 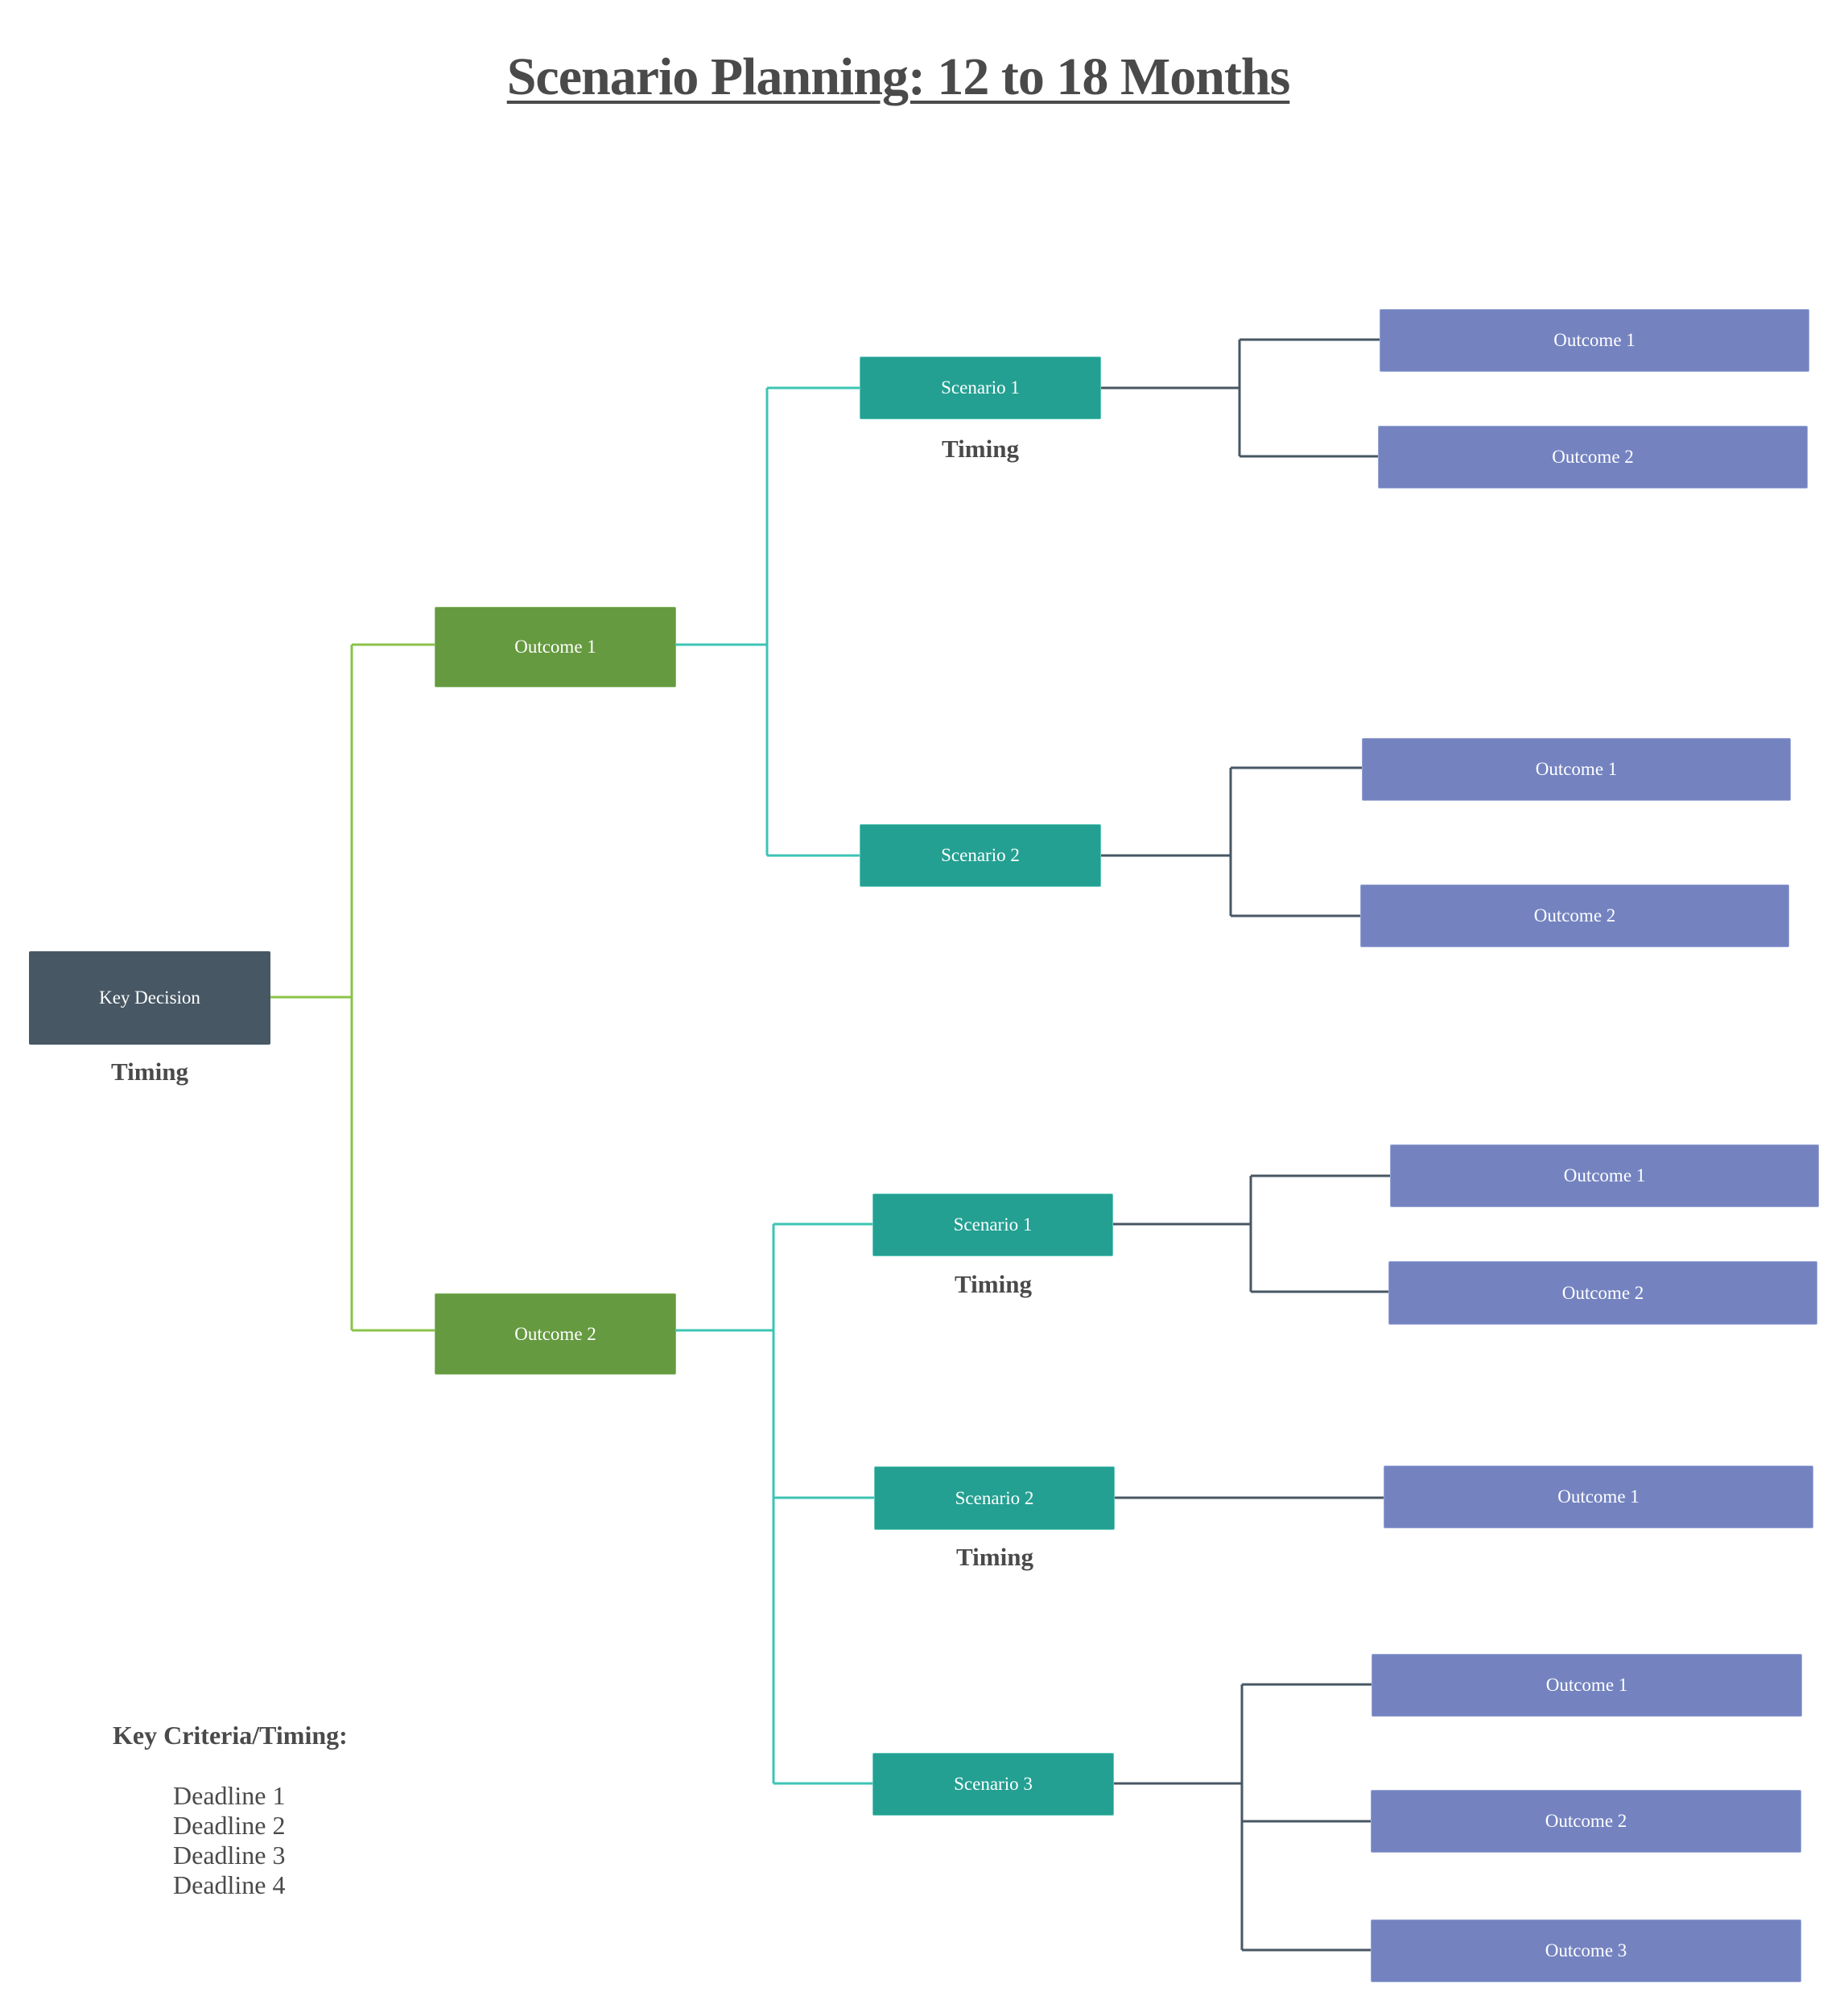 I want to click on o1-scenario-1-node: Scenario 1, so click(x=981, y=388).